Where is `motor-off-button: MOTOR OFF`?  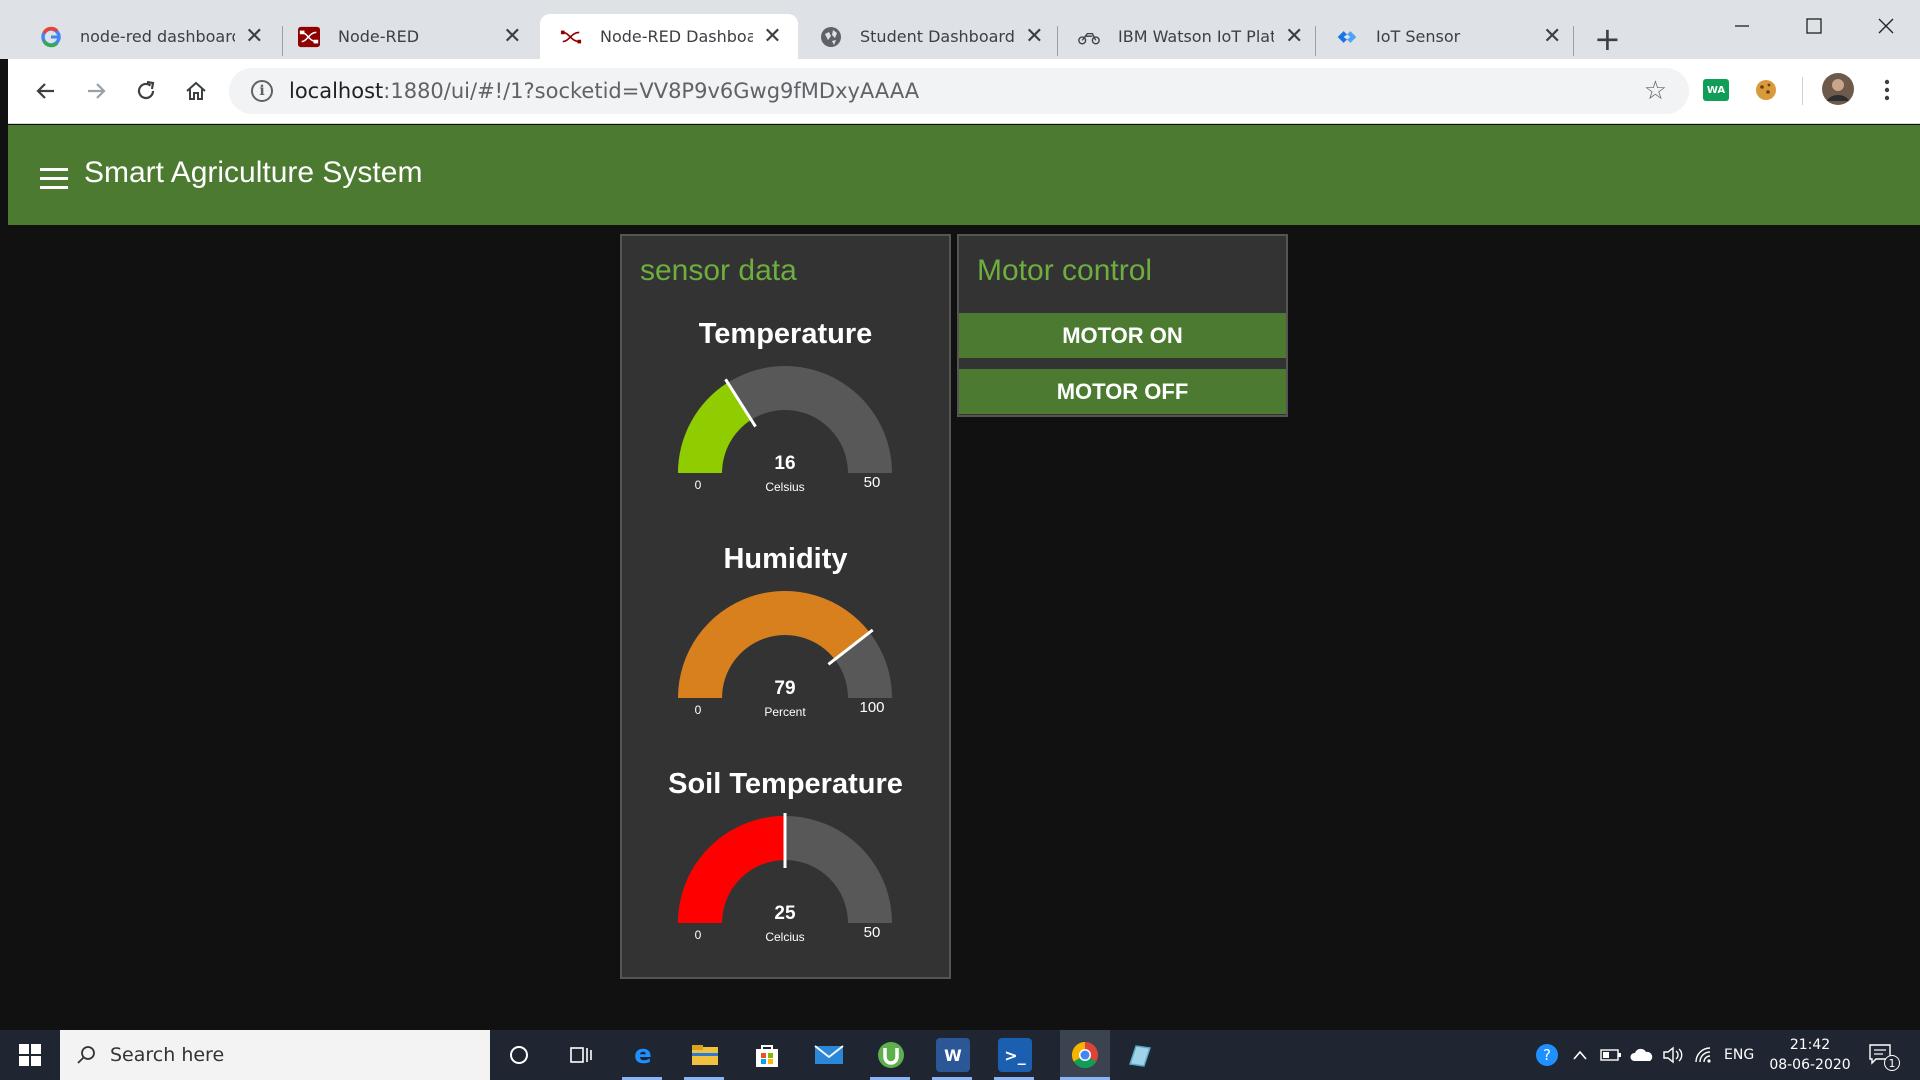 motor-off-button: MOTOR OFF is located at coordinates (1122, 391).